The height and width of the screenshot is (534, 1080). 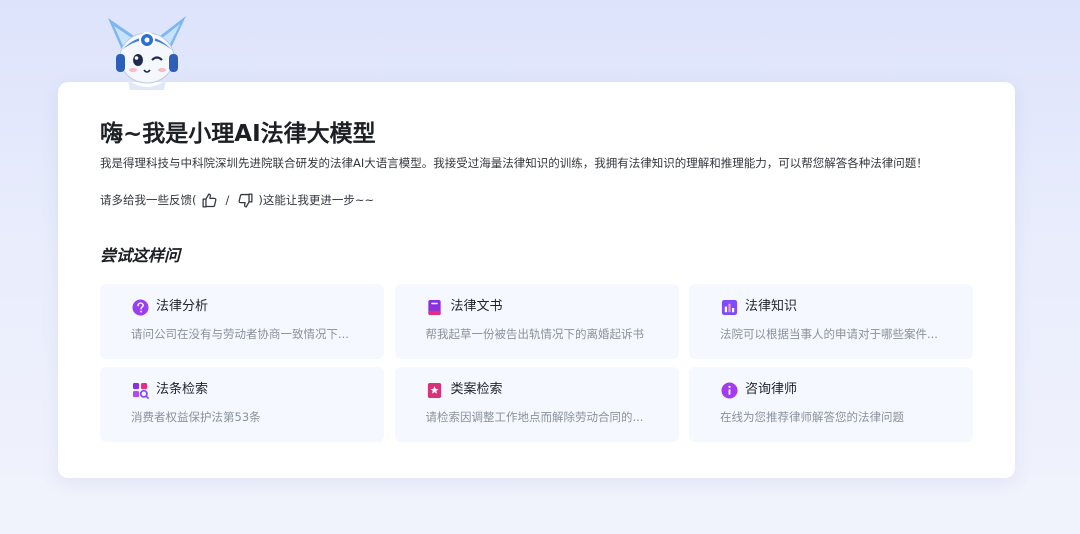 What do you see at coordinates (316, 200) in the screenshot?
I see `feedback-suffix: )这能让我更进一步~~` at bounding box center [316, 200].